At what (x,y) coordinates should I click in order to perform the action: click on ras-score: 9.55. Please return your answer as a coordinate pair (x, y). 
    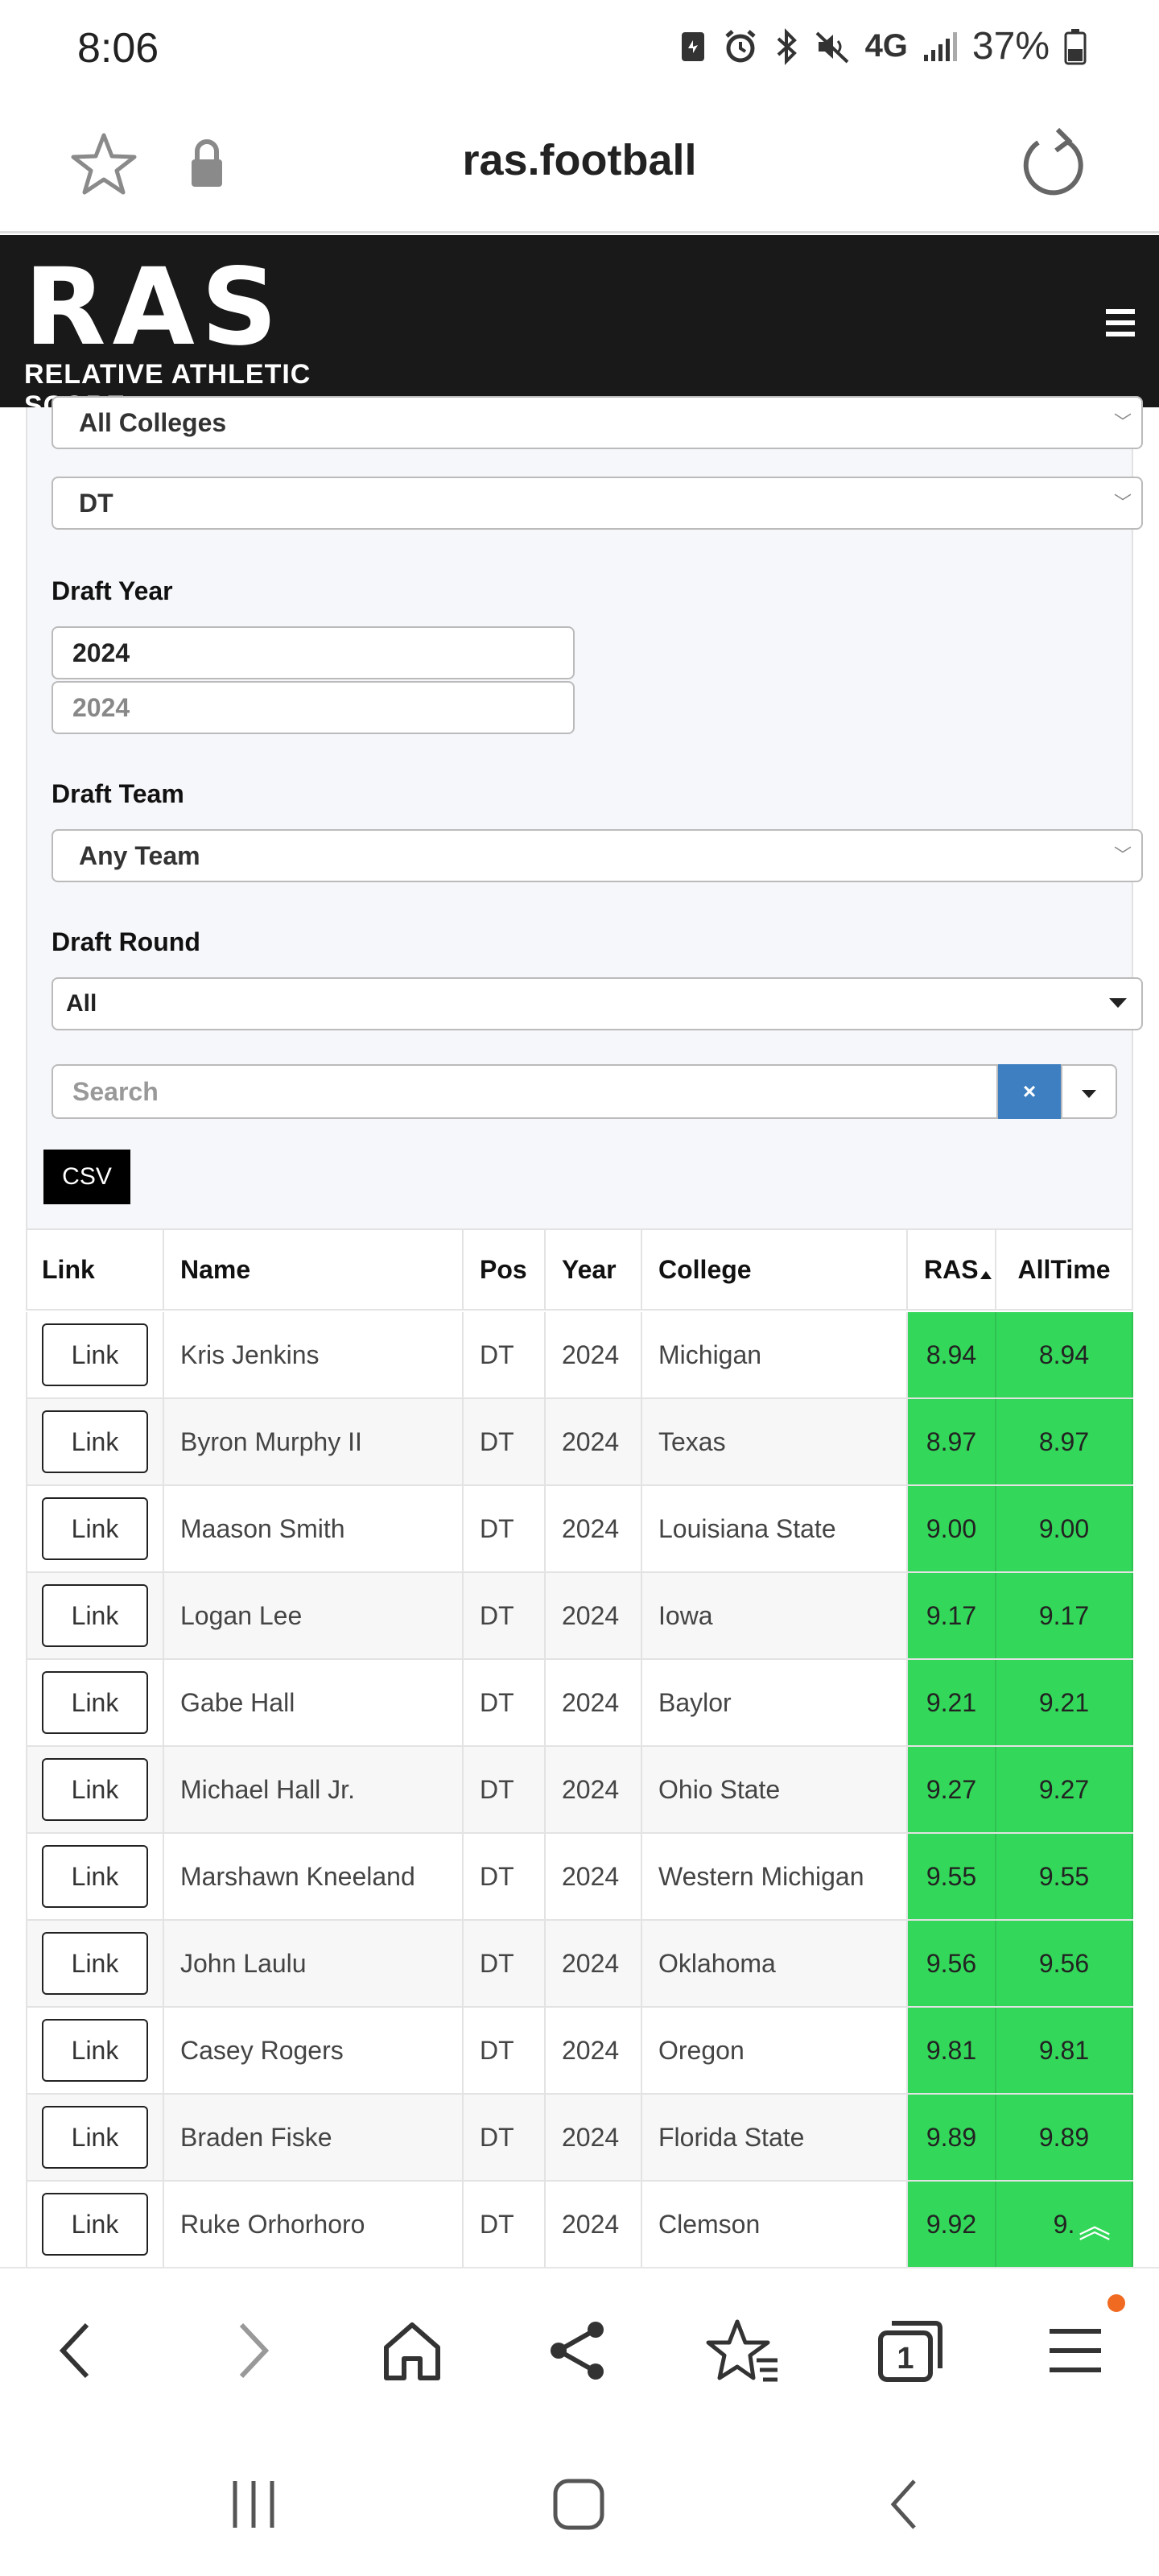
    Looking at the image, I should click on (952, 1876).